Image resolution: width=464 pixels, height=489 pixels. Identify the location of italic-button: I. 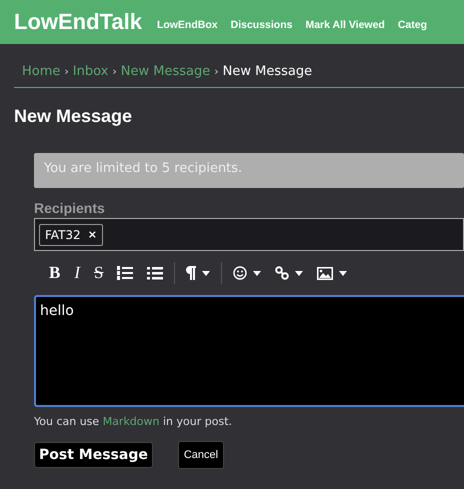
(77, 273).